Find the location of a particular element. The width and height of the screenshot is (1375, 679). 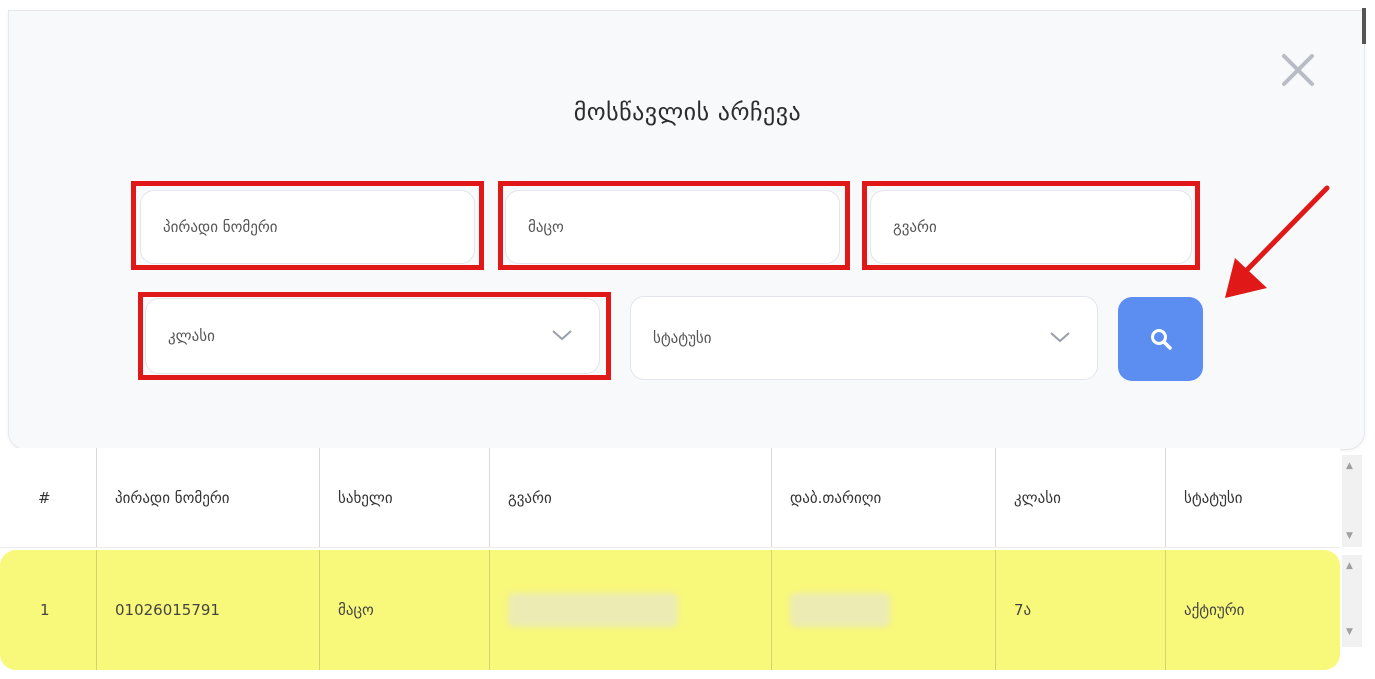

header-index: # is located at coordinates (48, 497).